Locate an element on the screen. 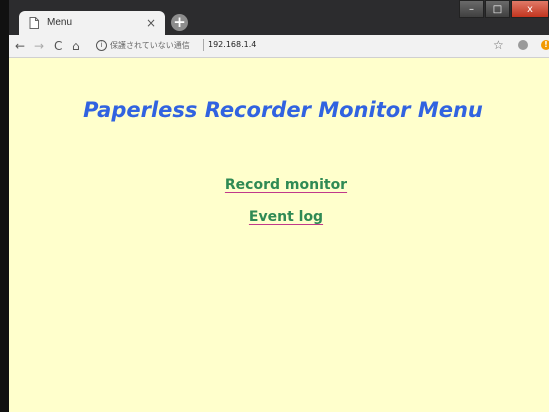  forward-arrow-icon: → is located at coordinates (39, 46).